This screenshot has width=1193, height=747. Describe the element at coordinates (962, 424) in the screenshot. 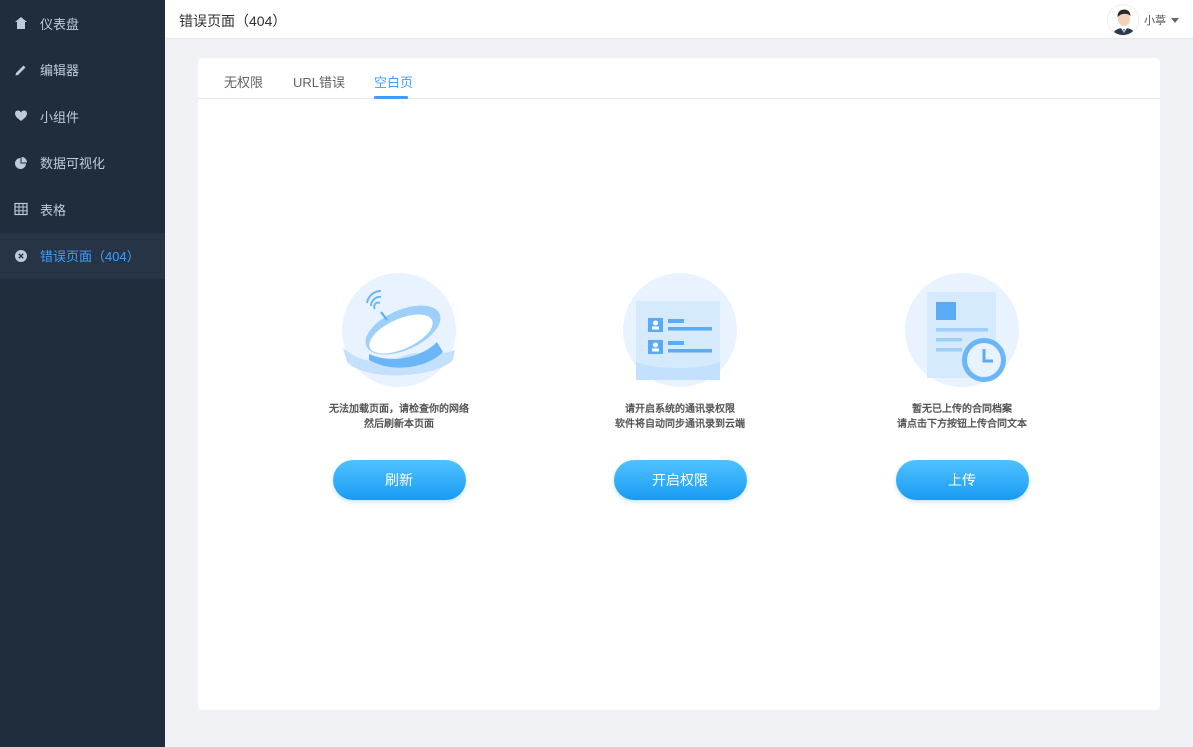

I see `description-line-2: 请点击下方按钮上传合同文本` at that location.